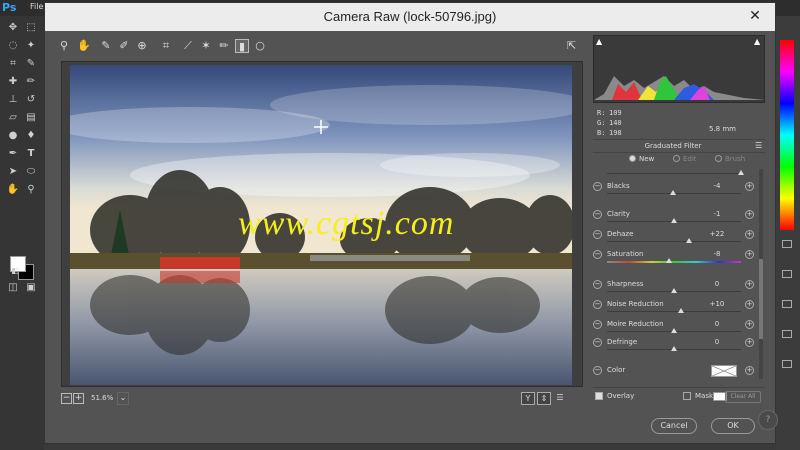 This screenshot has width=800, height=450. Describe the element at coordinates (31, 99) in the screenshot. I see `history-brush-tool-icon: ↺` at that location.